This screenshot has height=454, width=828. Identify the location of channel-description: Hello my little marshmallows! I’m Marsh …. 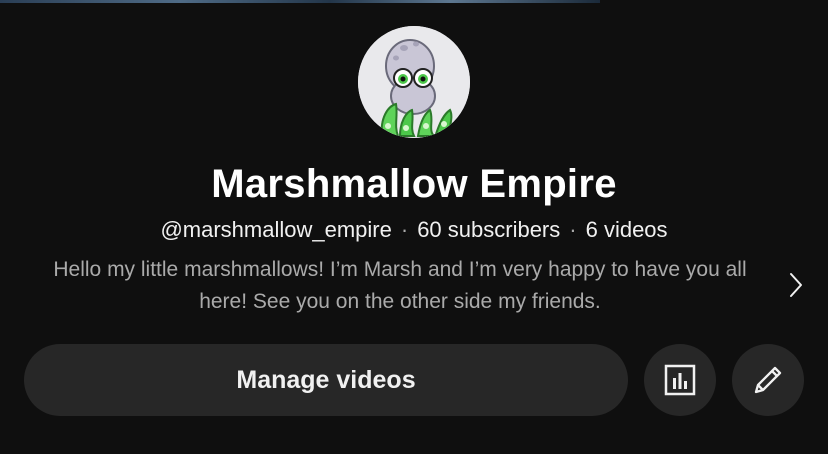
(400, 286).